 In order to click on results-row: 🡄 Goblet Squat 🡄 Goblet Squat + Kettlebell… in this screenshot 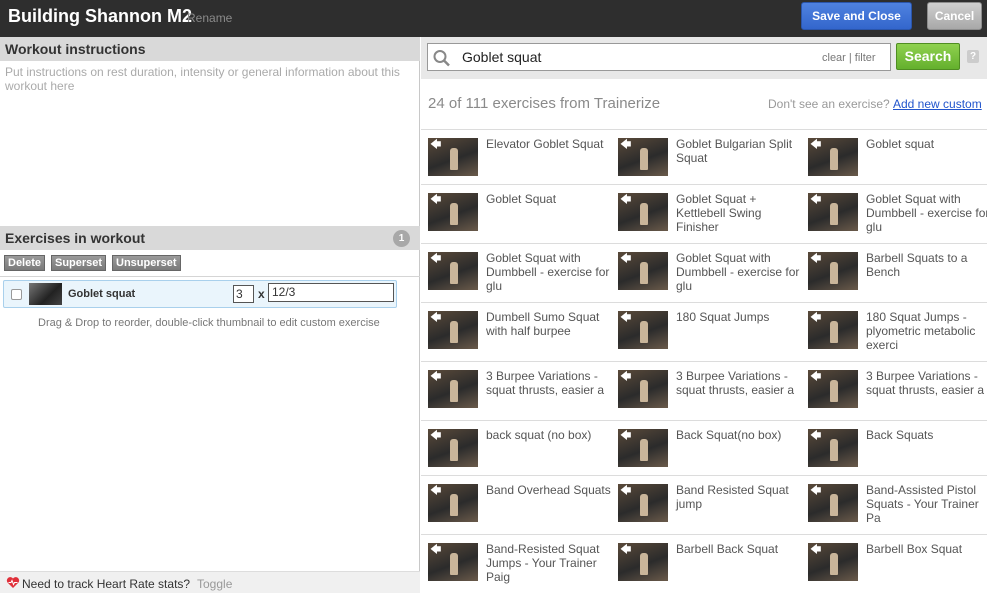, I will do `click(704, 209)`.